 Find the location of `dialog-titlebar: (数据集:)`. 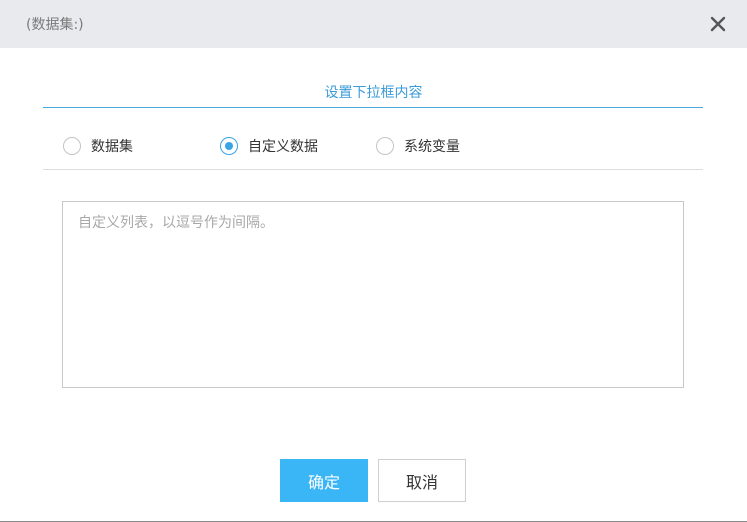

dialog-titlebar: (数据集:) is located at coordinates (373, 24).